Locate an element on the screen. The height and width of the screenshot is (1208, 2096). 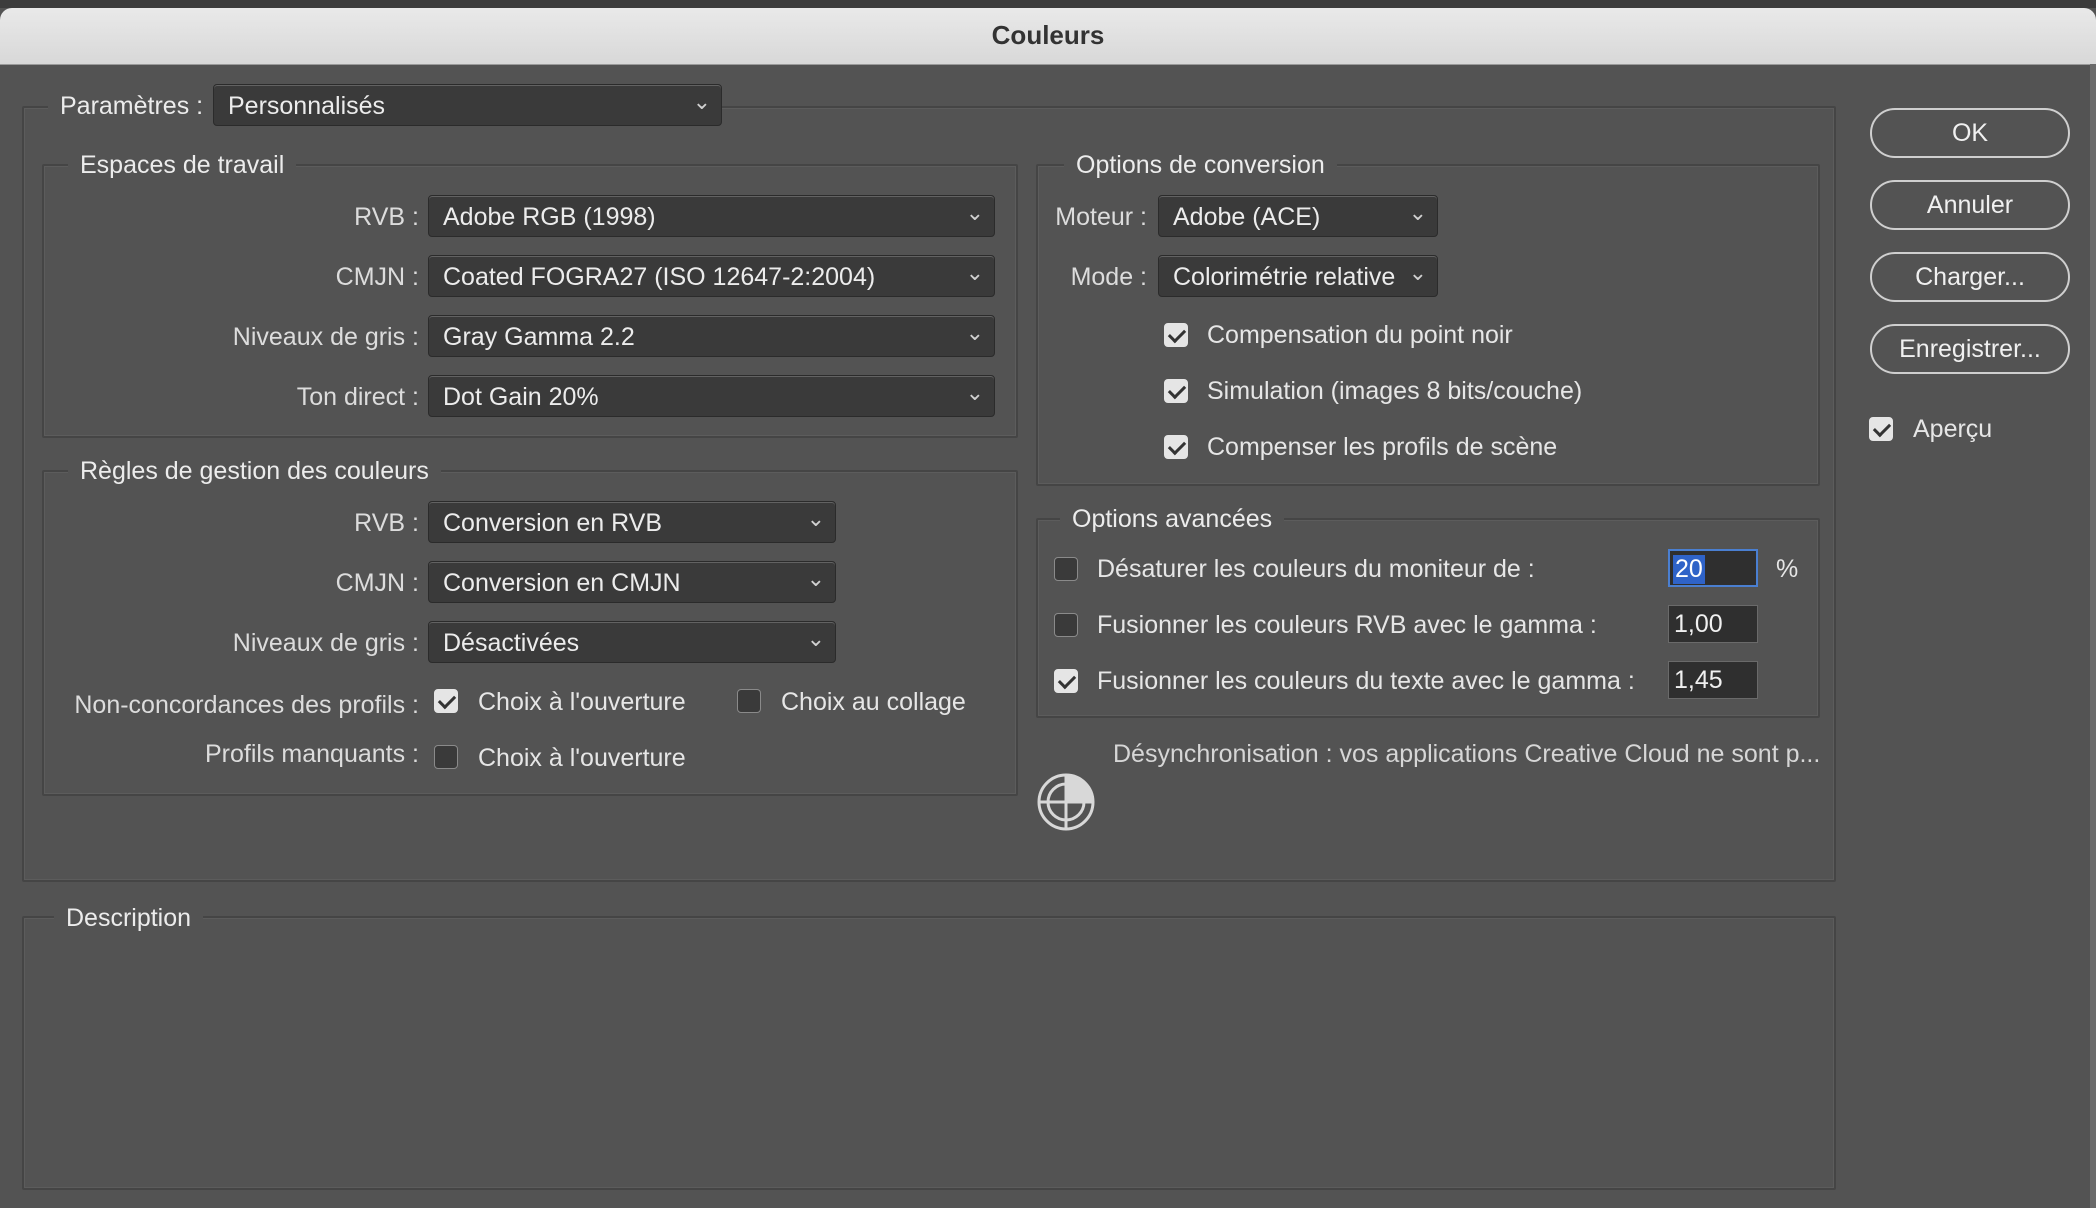
policy-cmyk-value: Conversion en CMJN is located at coordinates (562, 583).